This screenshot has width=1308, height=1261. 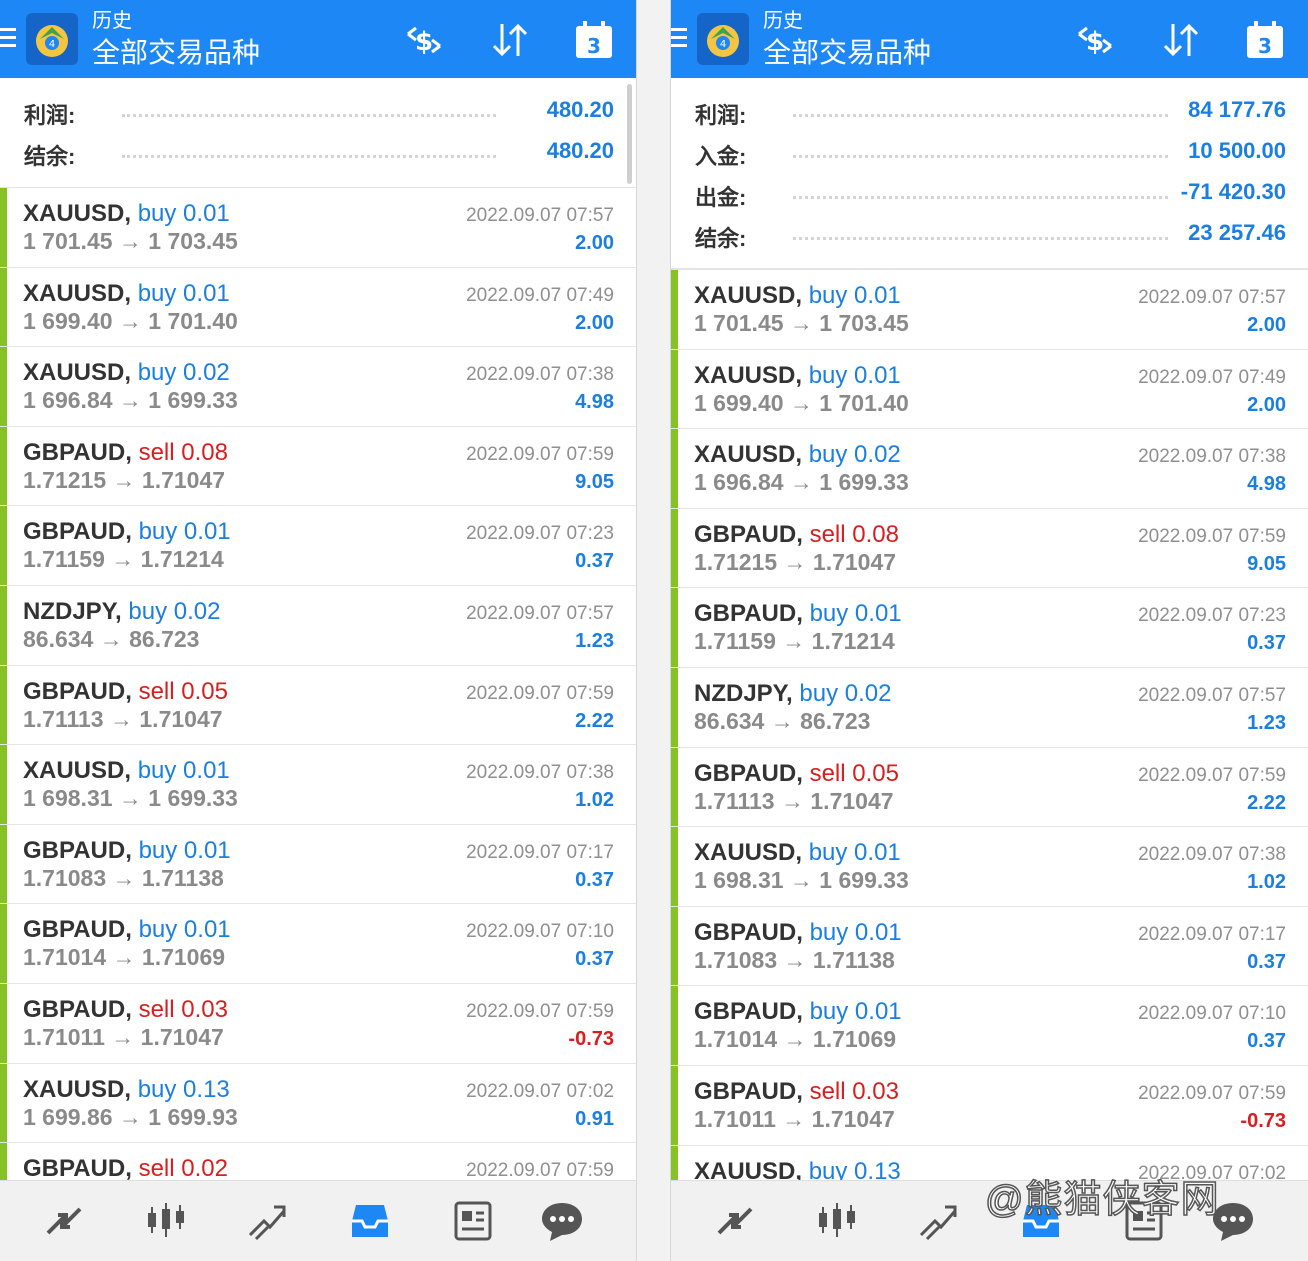 I want to click on deal-prices: 1.71113 → 1.71047, so click(x=794, y=800).